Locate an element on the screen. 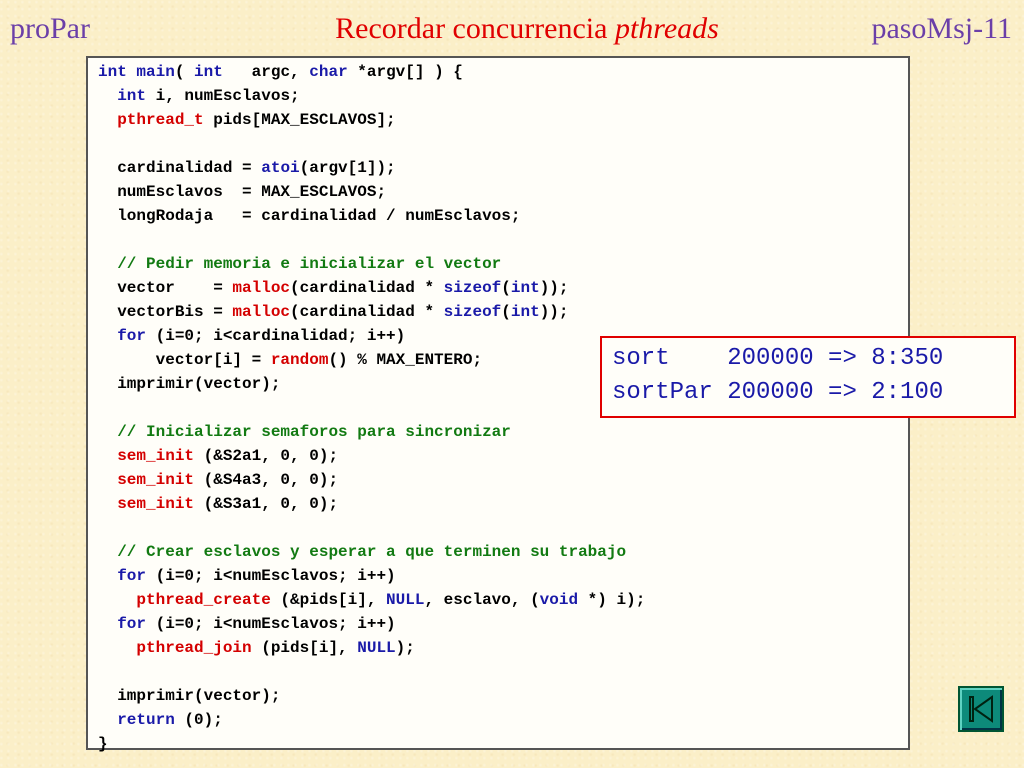 The height and width of the screenshot is (768, 1024). back-to-start-button is located at coordinates (981, 709).